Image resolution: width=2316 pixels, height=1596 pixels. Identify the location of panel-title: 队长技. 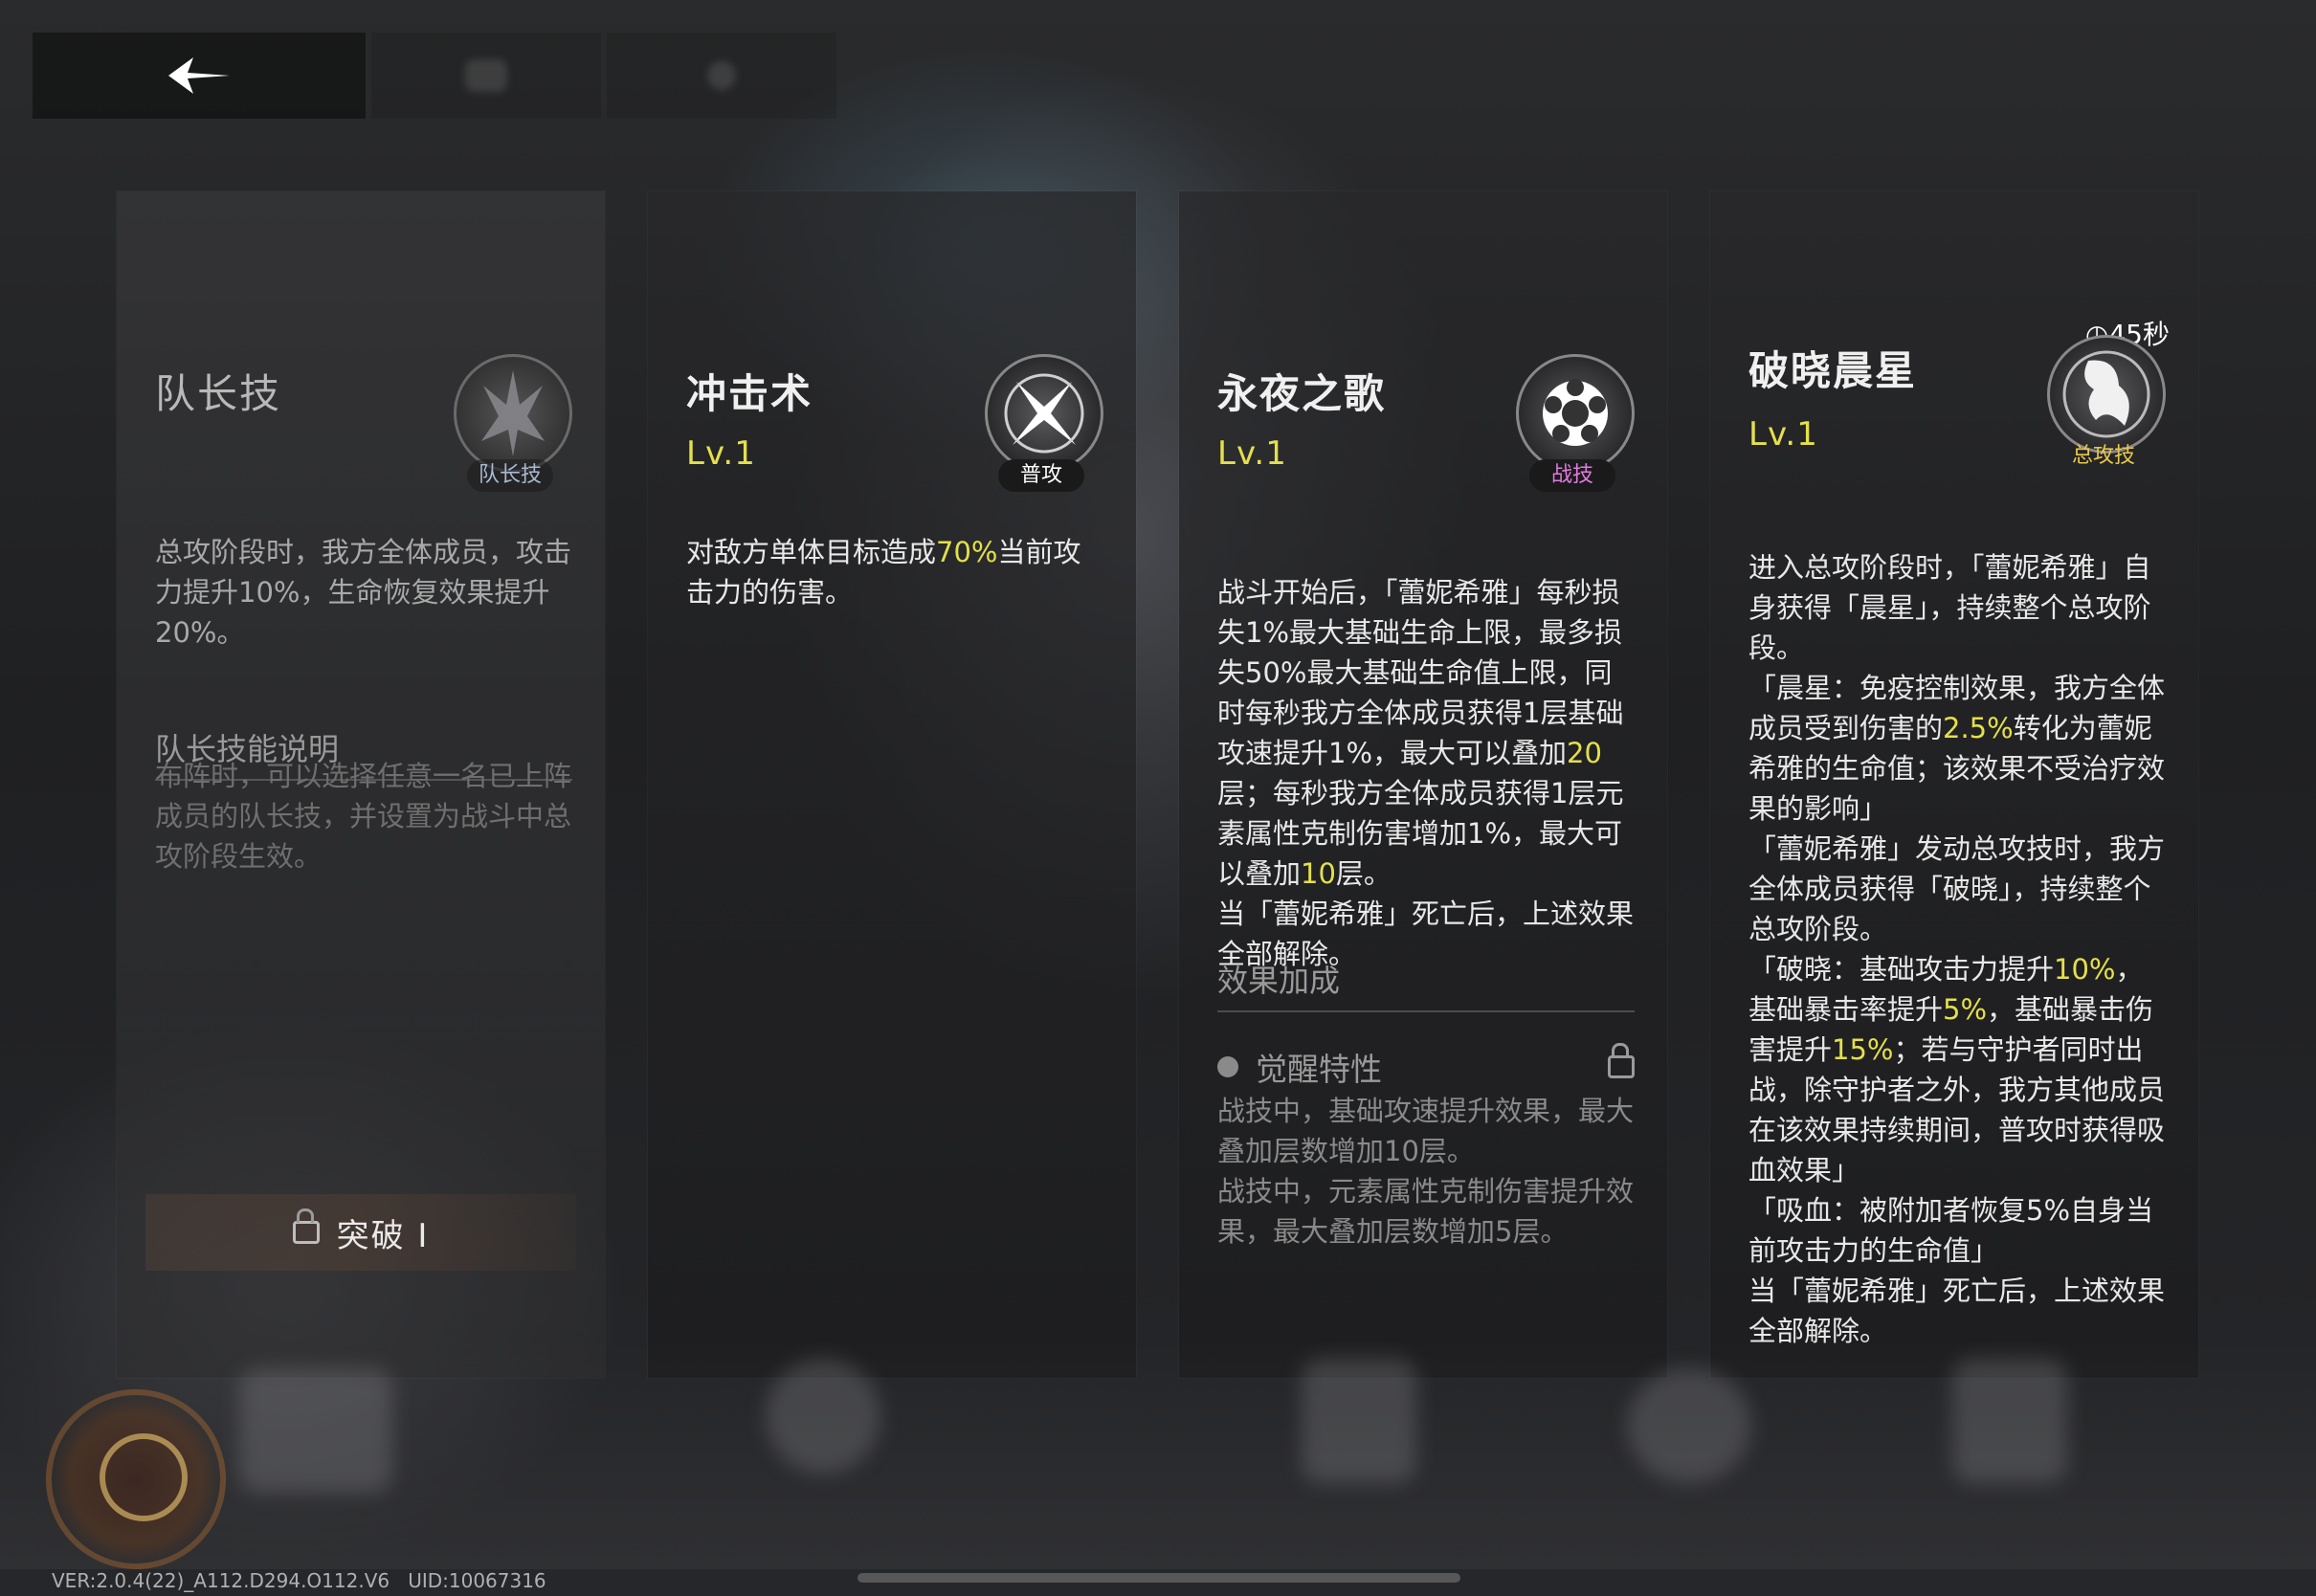
(218, 394).